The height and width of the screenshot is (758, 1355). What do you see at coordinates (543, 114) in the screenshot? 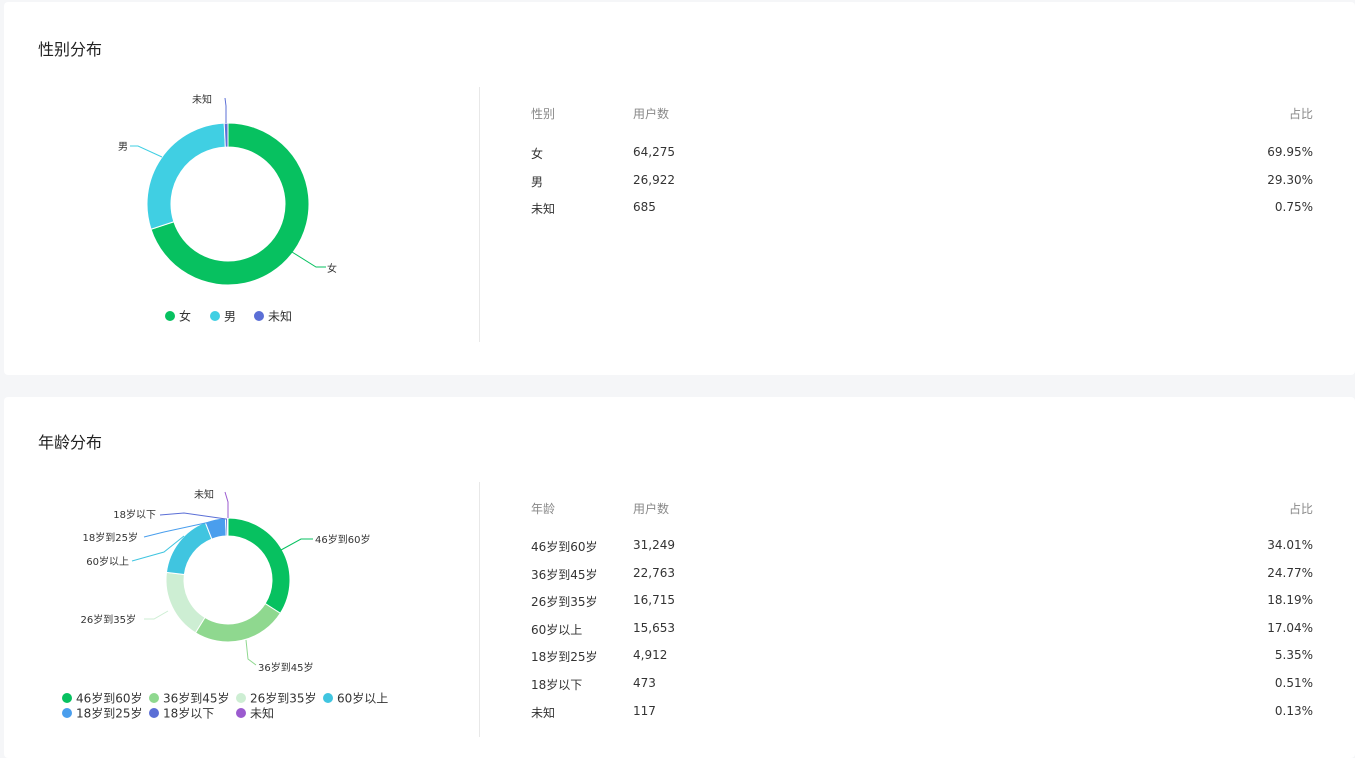
I see `header-gender: 性别` at bounding box center [543, 114].